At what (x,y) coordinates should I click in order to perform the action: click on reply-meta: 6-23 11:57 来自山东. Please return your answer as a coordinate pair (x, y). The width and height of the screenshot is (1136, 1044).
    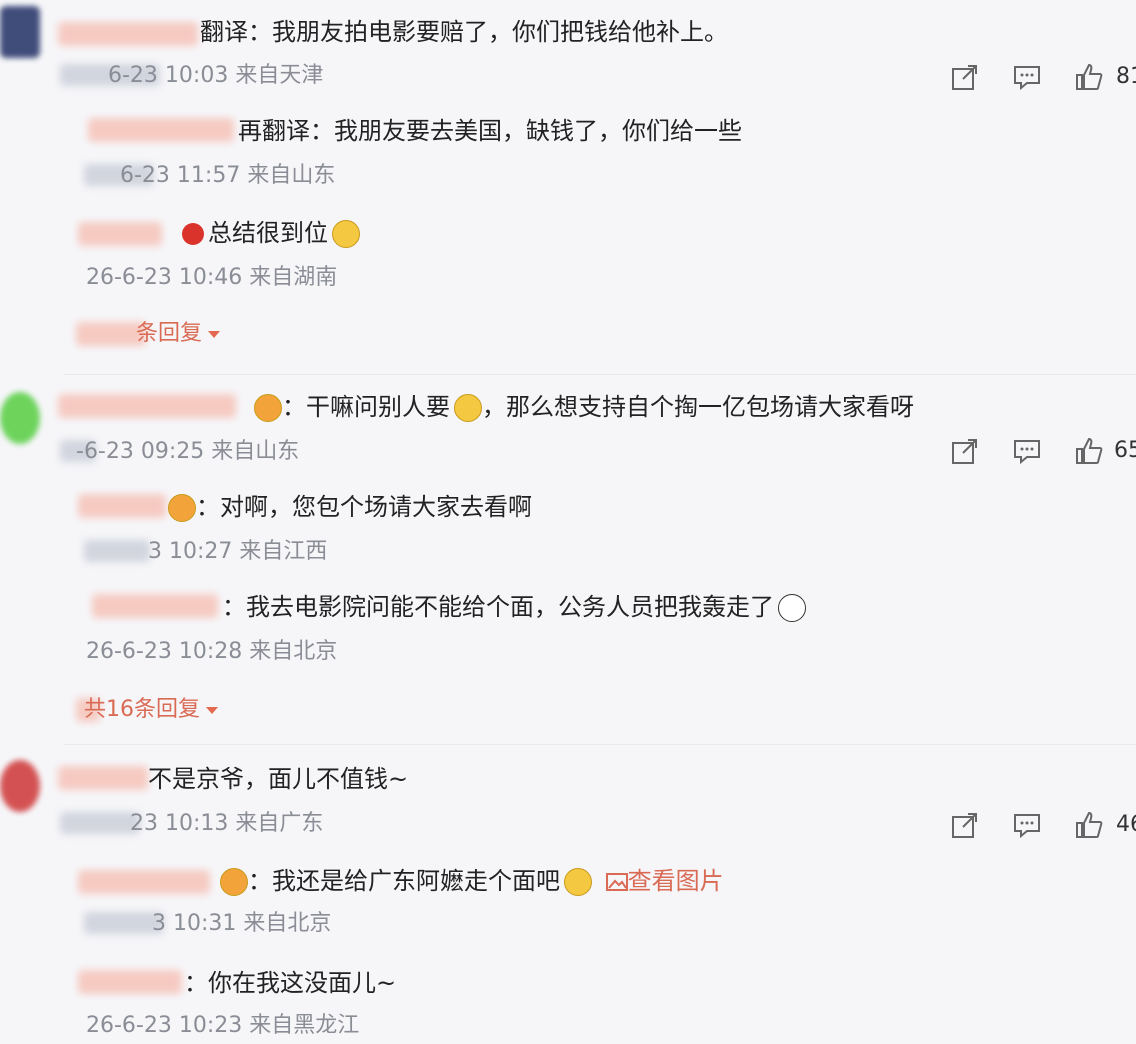
    Looking at the image, I should click on (228, 175).